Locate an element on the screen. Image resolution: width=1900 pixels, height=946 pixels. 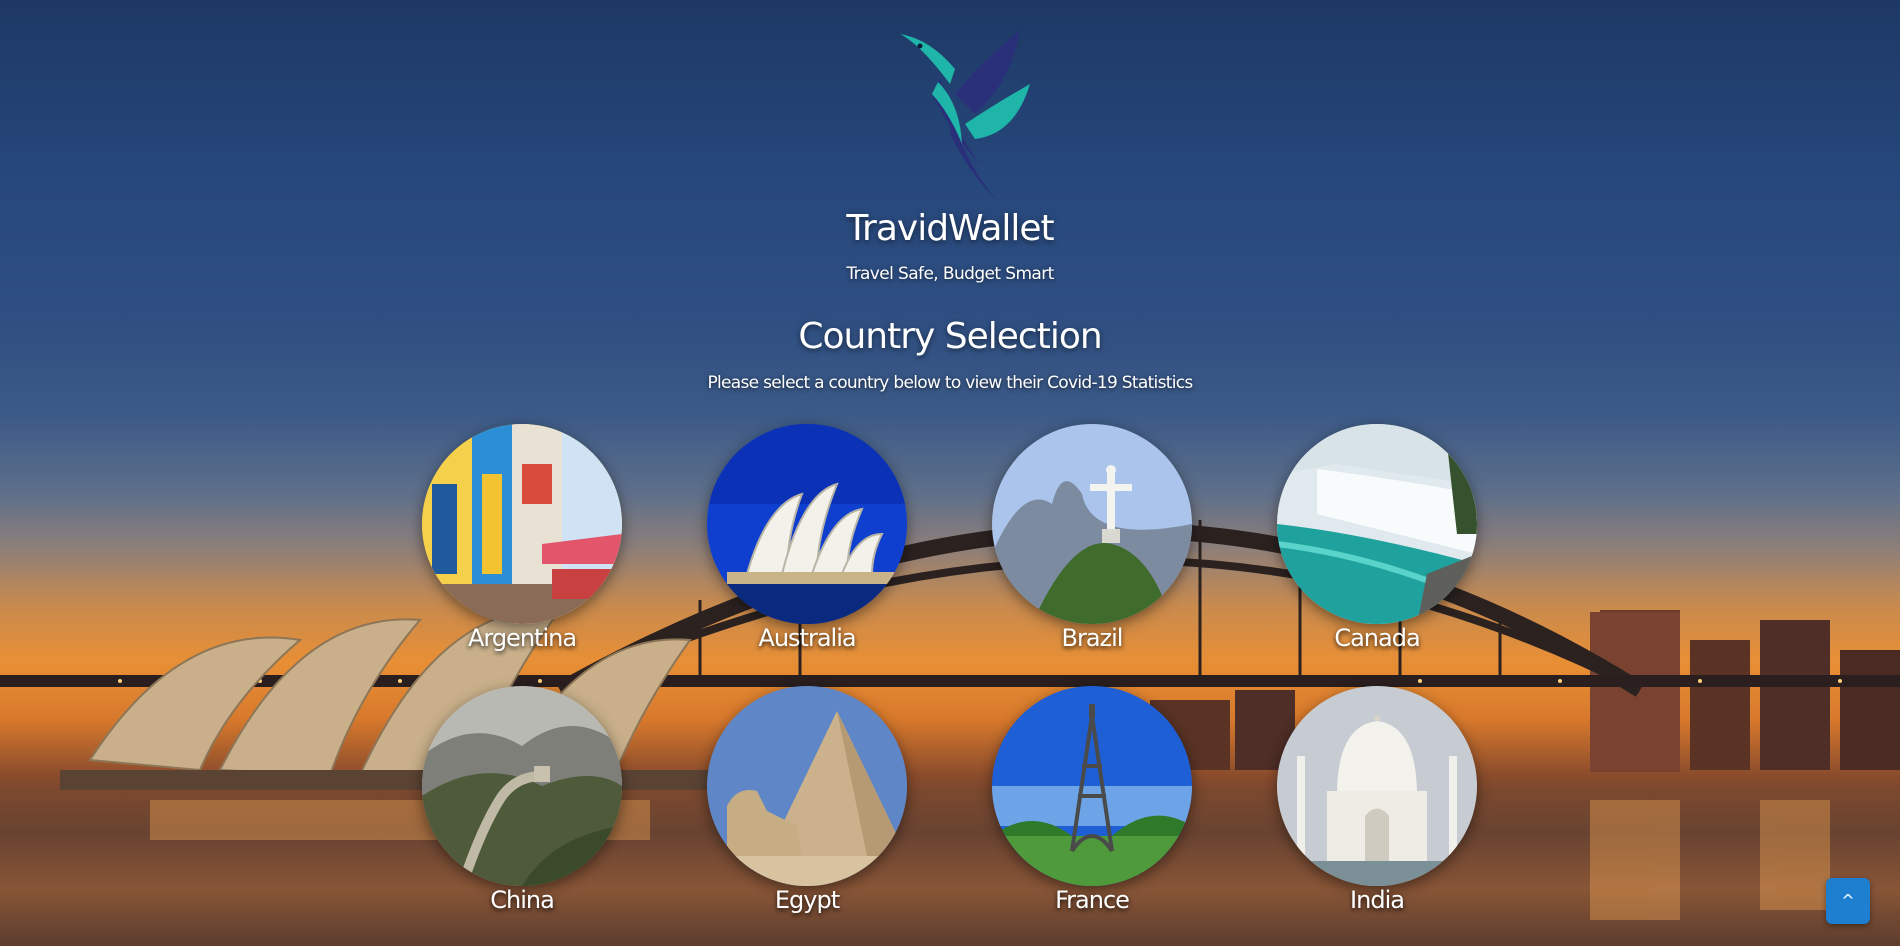
country-card-argentina: Argentina is located at coordinates (522, 544).